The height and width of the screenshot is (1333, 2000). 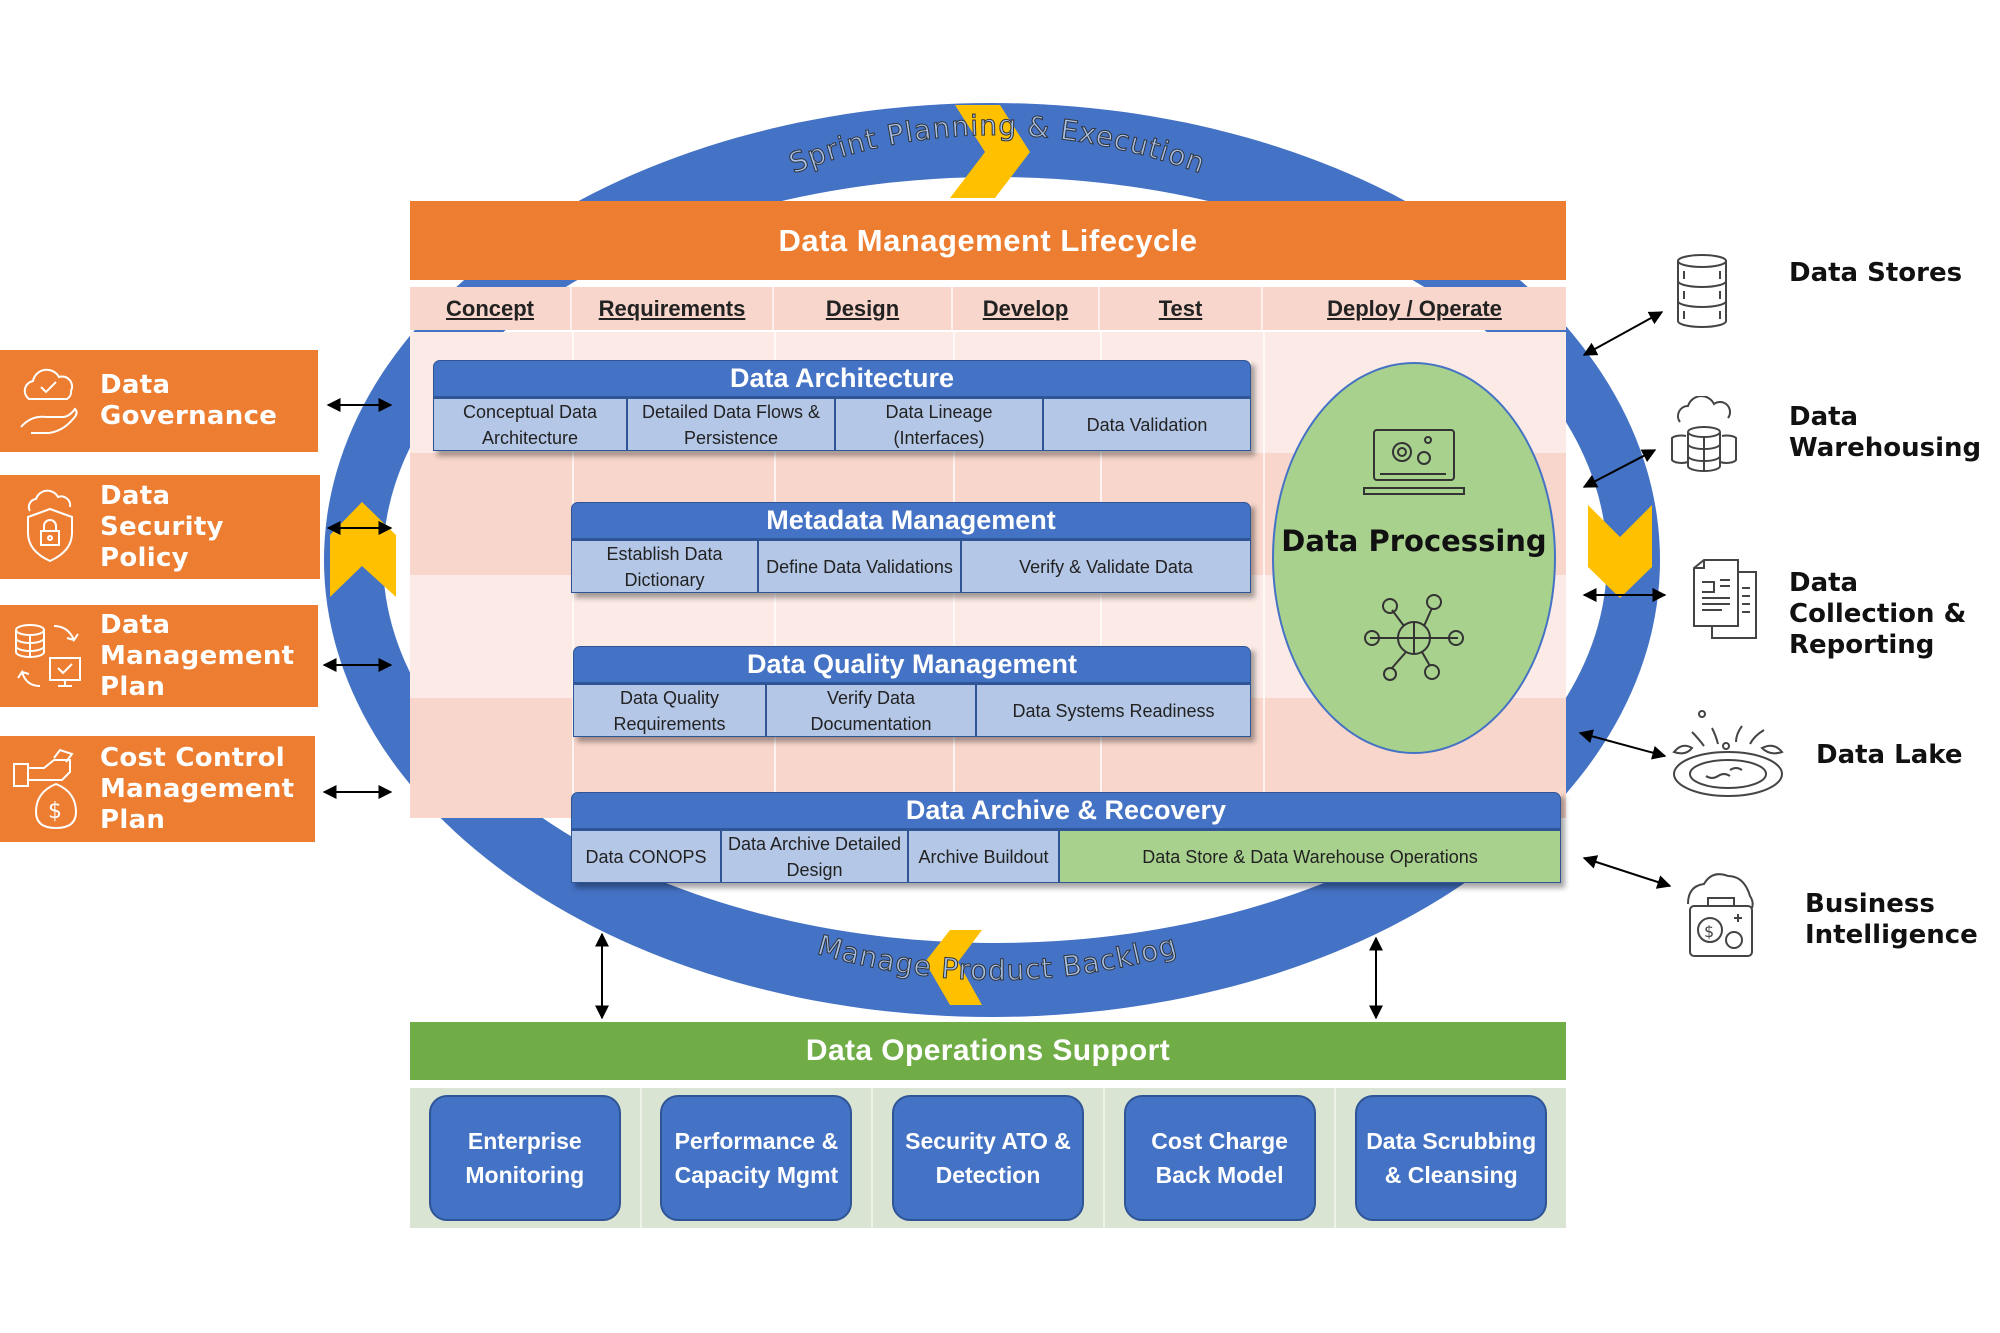 What do you see at coordinates (1702, 293) in the screenshot?
I see `database-stack-icon` at bounding box center [1702, 293].